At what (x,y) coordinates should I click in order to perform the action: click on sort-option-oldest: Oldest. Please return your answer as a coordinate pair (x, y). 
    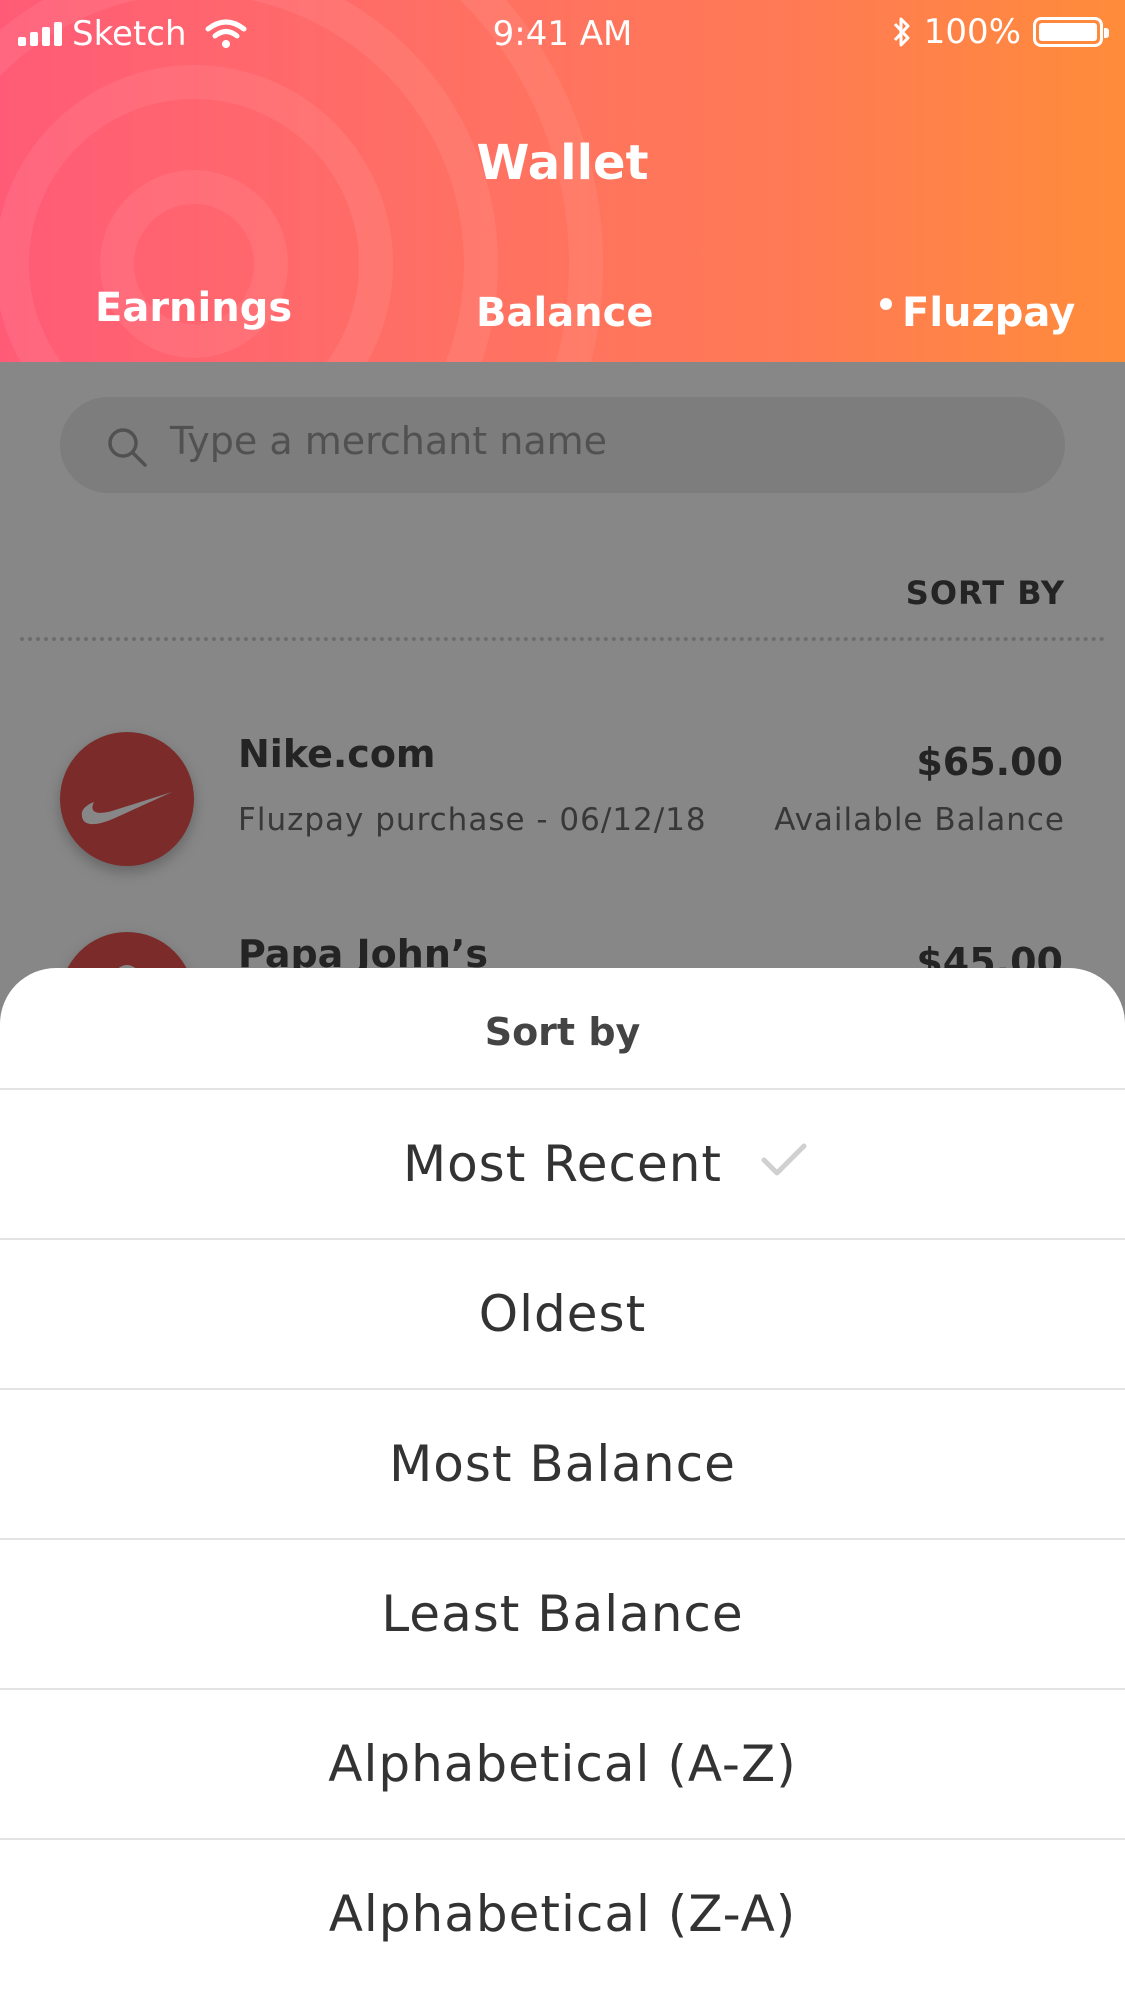
    Looking at the image, I should click on (562, 1314).